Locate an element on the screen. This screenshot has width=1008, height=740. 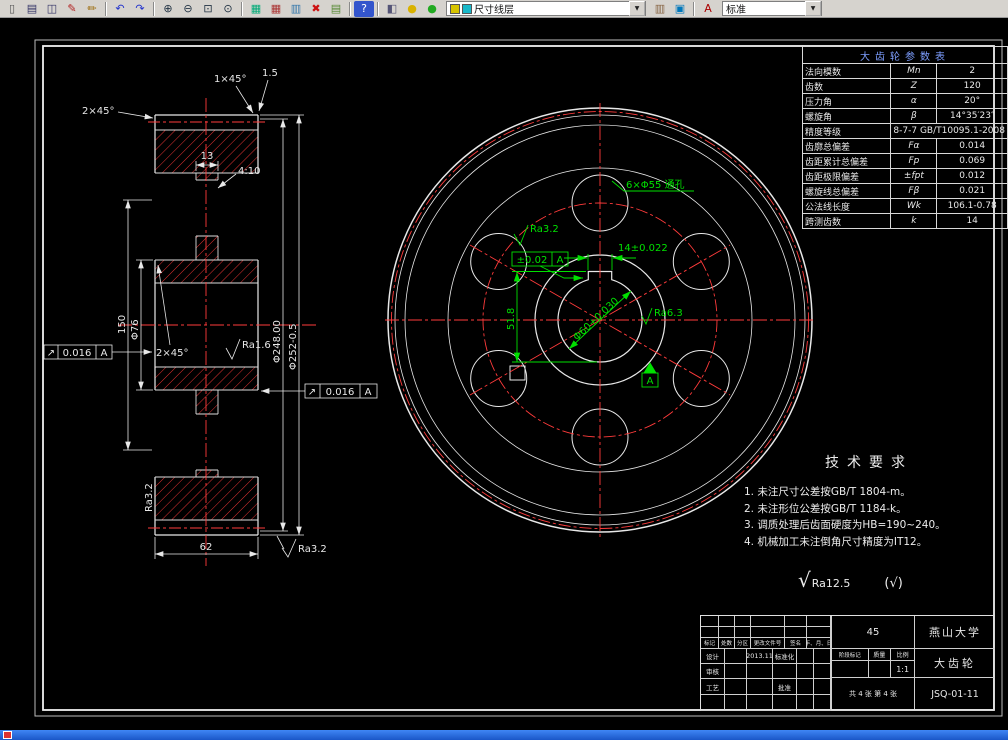
param-label: 齿距累计总偏差 is located at coordinates (846, 161).